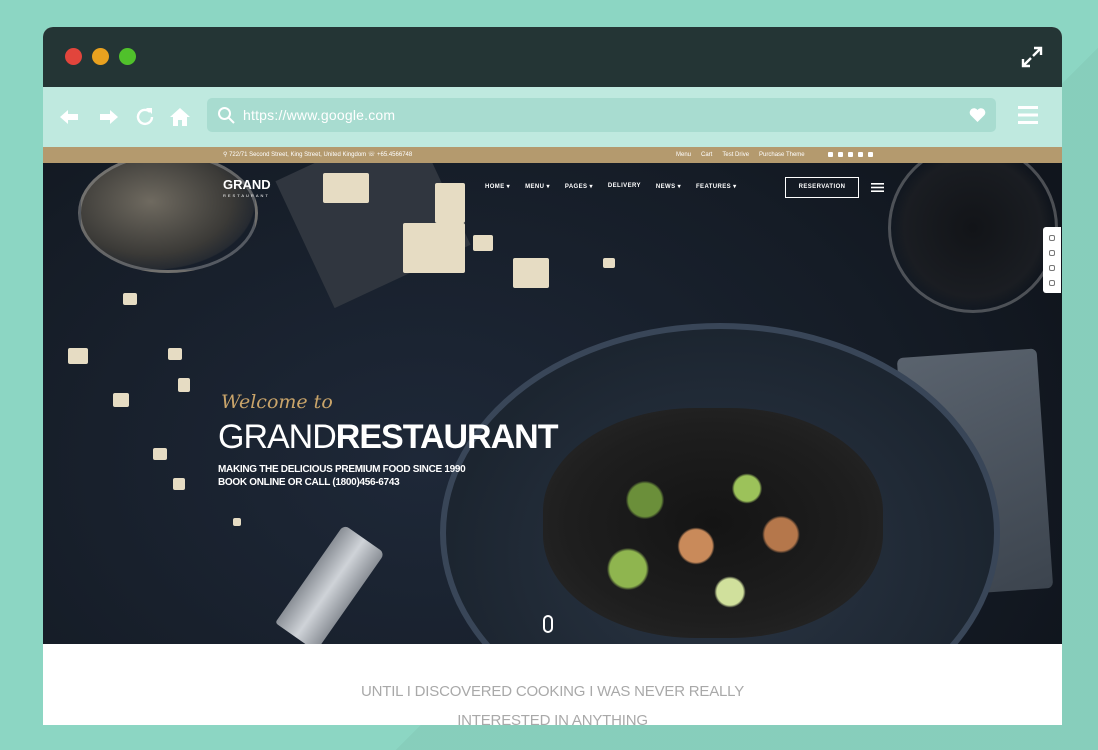 The image size is (1098, 750). What do you see at coordinates (1052, 282) in the screenshot?
I see `cart-icon` at bounding box center [1052, 282].